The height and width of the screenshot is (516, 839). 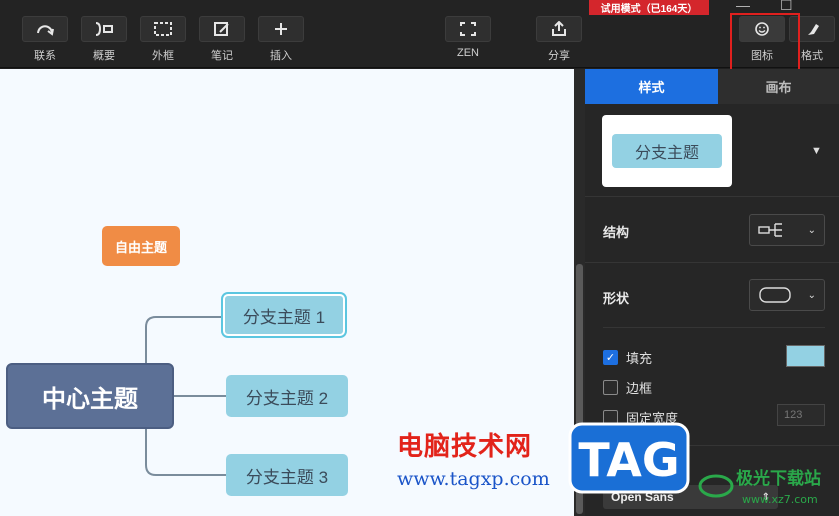 What do you see at coordinates (765, 42) in the screenshot?
I see `highlight-box` at bounding box center [765, 42].